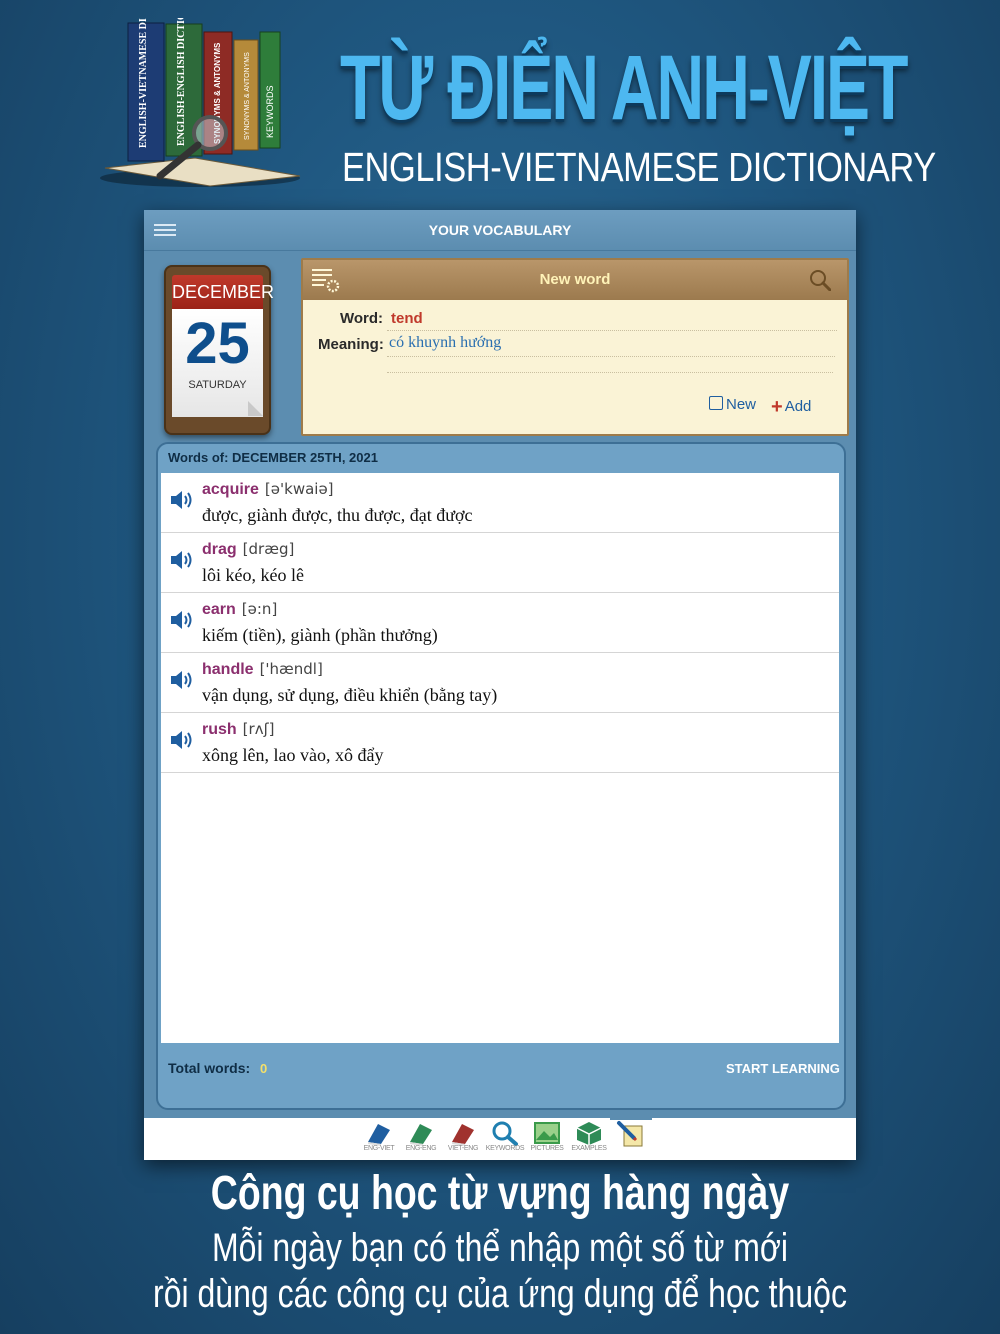  I want to click on app-title: TỪ ĐIỂN ANH-VIỆT, so click(624, 88).